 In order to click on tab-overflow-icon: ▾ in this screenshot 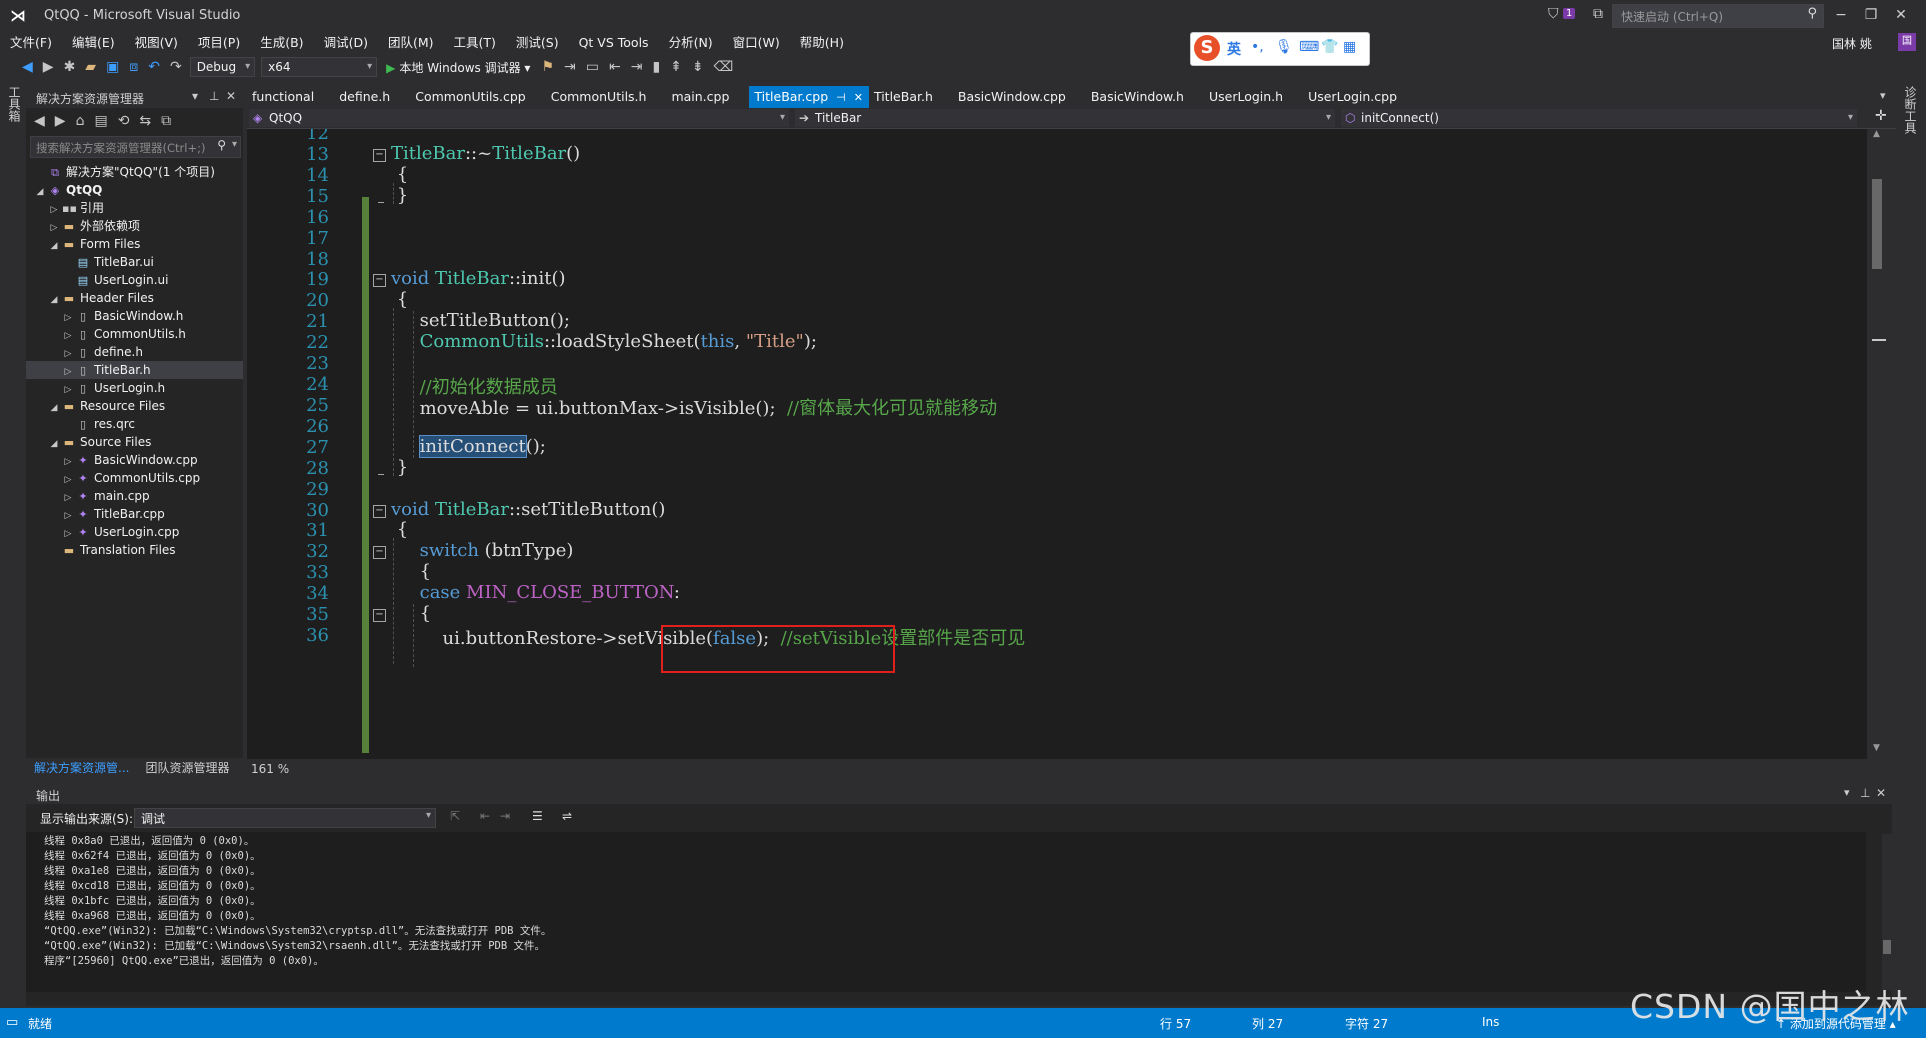, I will do `click(1883, 95)`.